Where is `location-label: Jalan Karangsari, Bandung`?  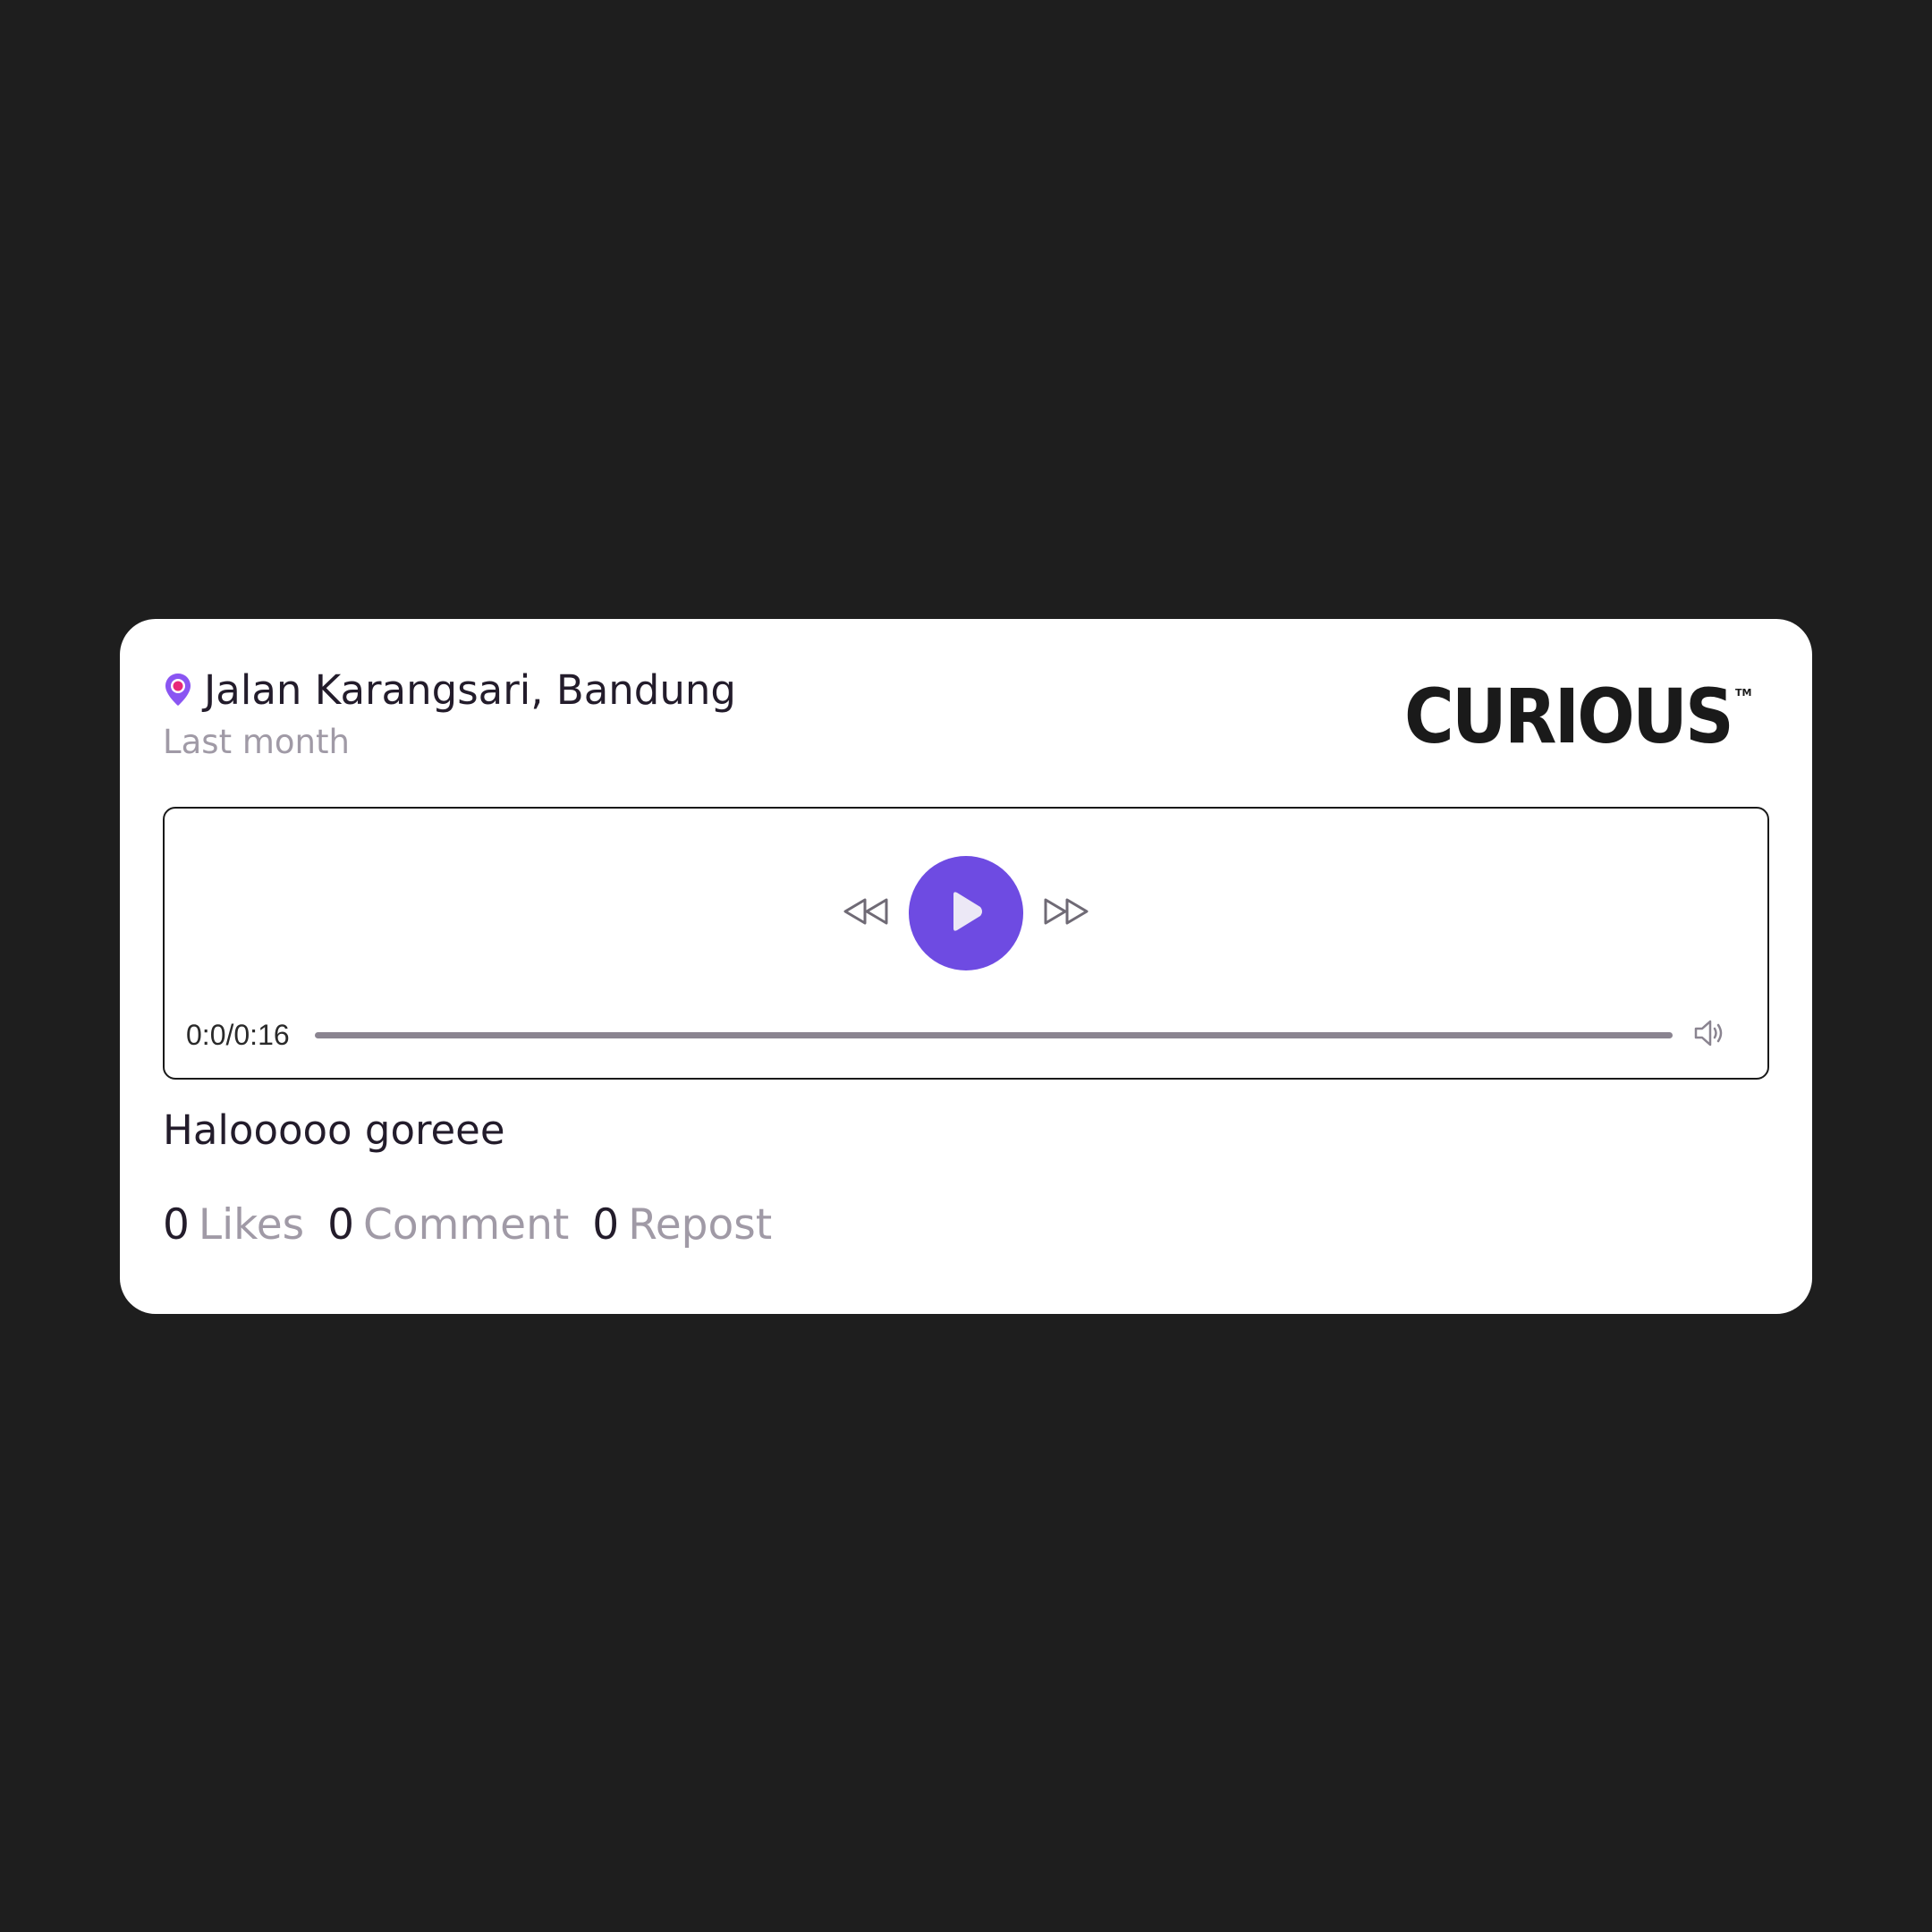
location-label: Jalan Karangsari, Bandung is located at coordinates (470, 689).